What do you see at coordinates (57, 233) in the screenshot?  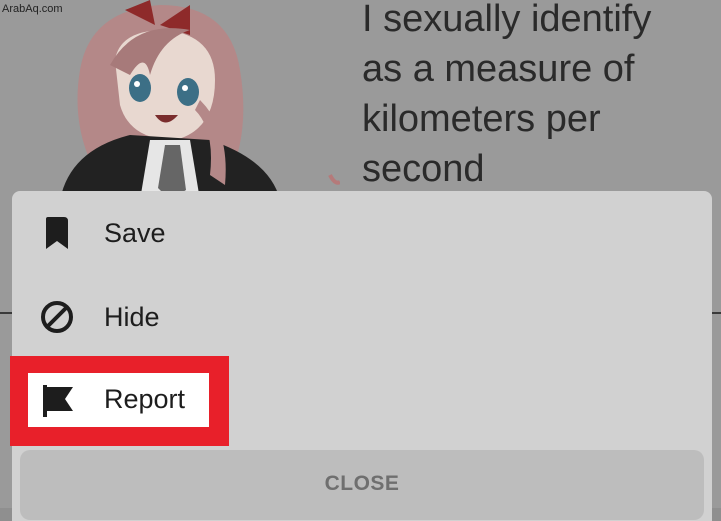 I see `bookmark-icon` at bounding box center [57, 233].